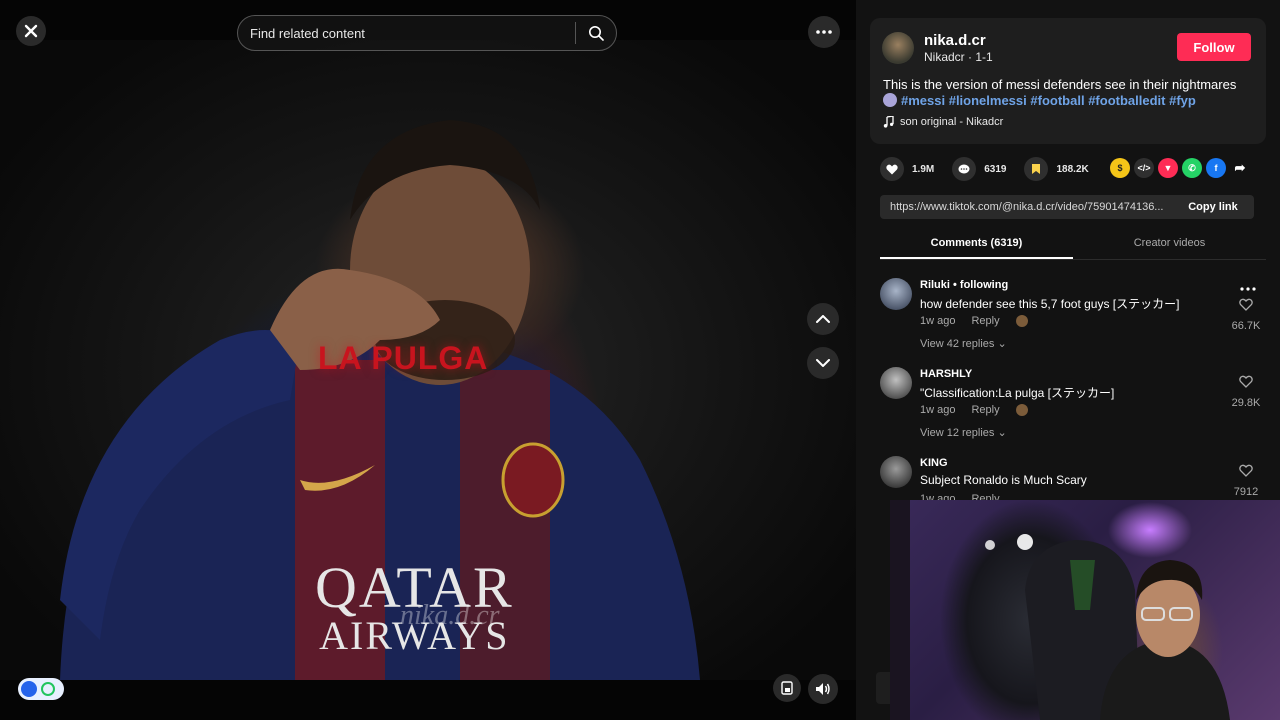 This screenshot has width=1280, height=720. I want to click on engagement-row: 1.9M 6319 188.2K $ </> ▼ ✆ f ➦, so click(1070, 169).